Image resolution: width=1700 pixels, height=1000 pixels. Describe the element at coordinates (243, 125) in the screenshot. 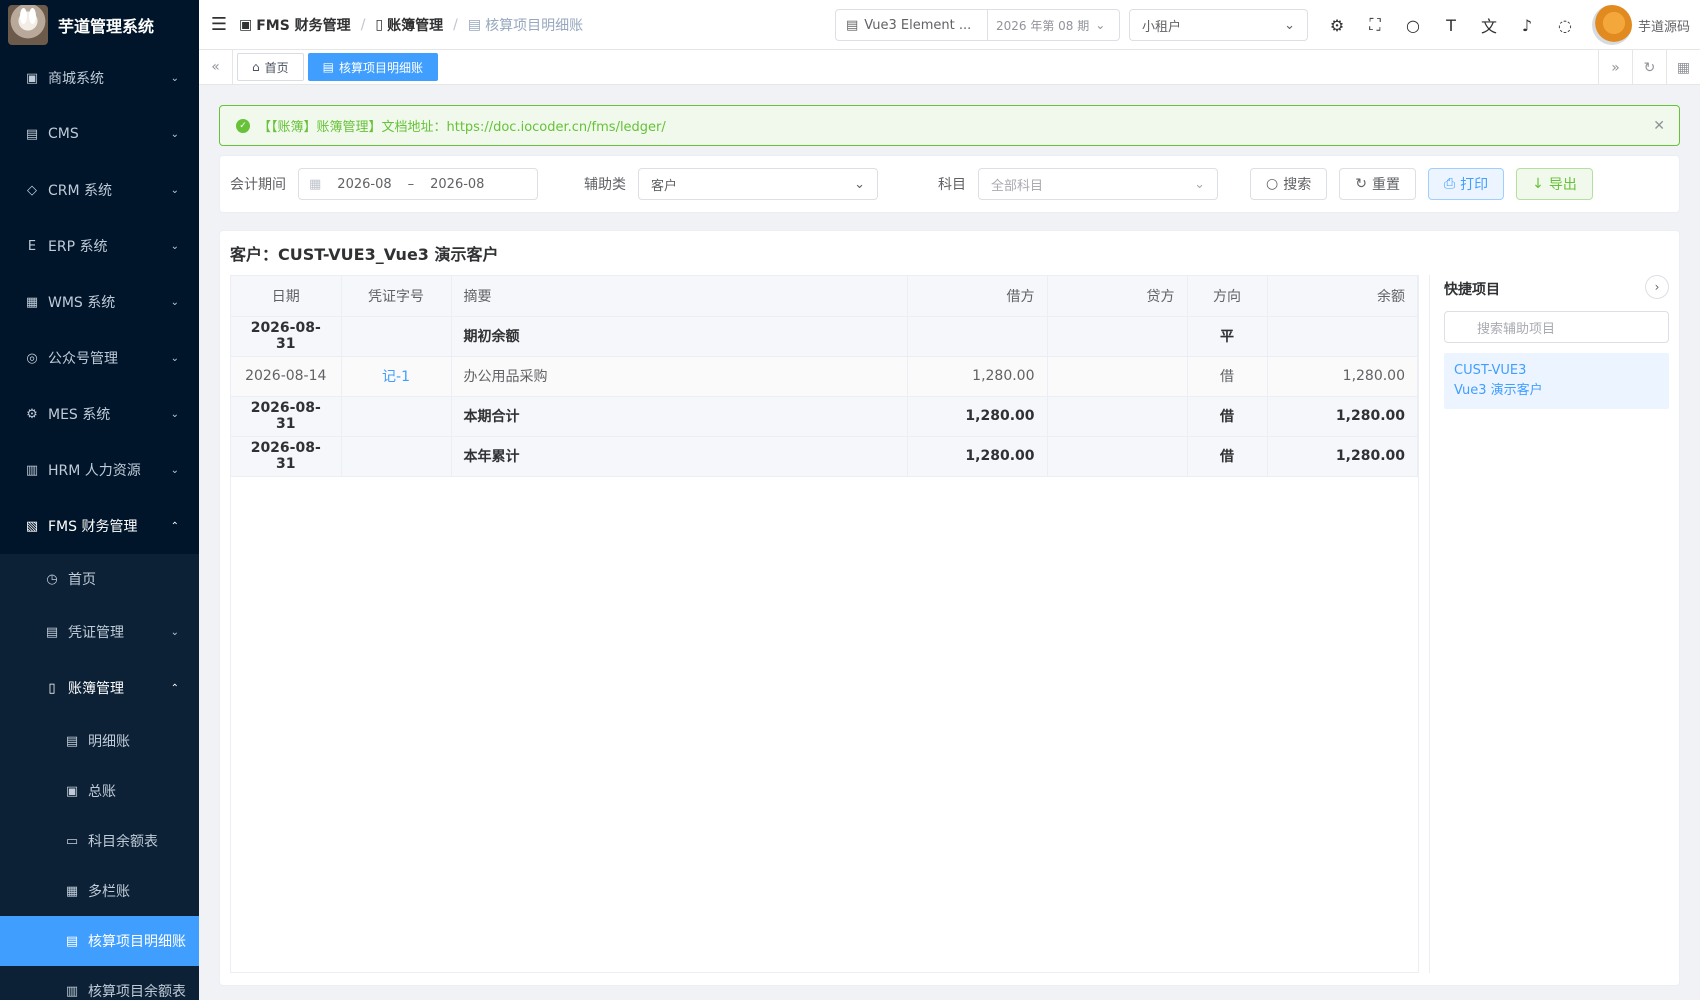

I see `check-circle-icon: ✓` at that location.